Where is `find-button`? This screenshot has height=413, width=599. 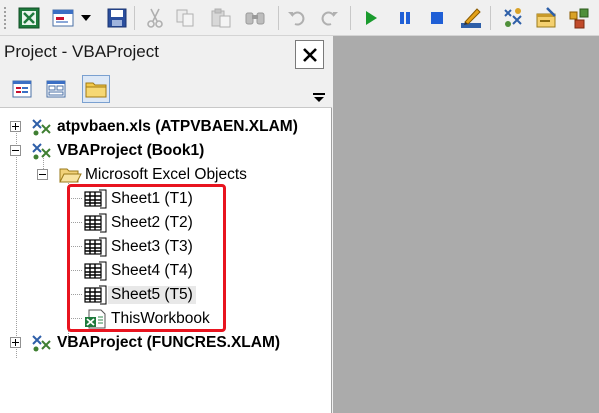 find-button is located at coordinates (255, 18).